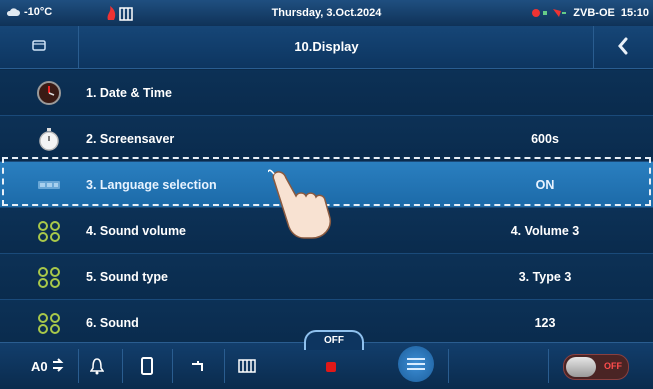 This screenshot has height=389, width=653. I want to click on list-item-label: 6. Sound, so click(112, 323).